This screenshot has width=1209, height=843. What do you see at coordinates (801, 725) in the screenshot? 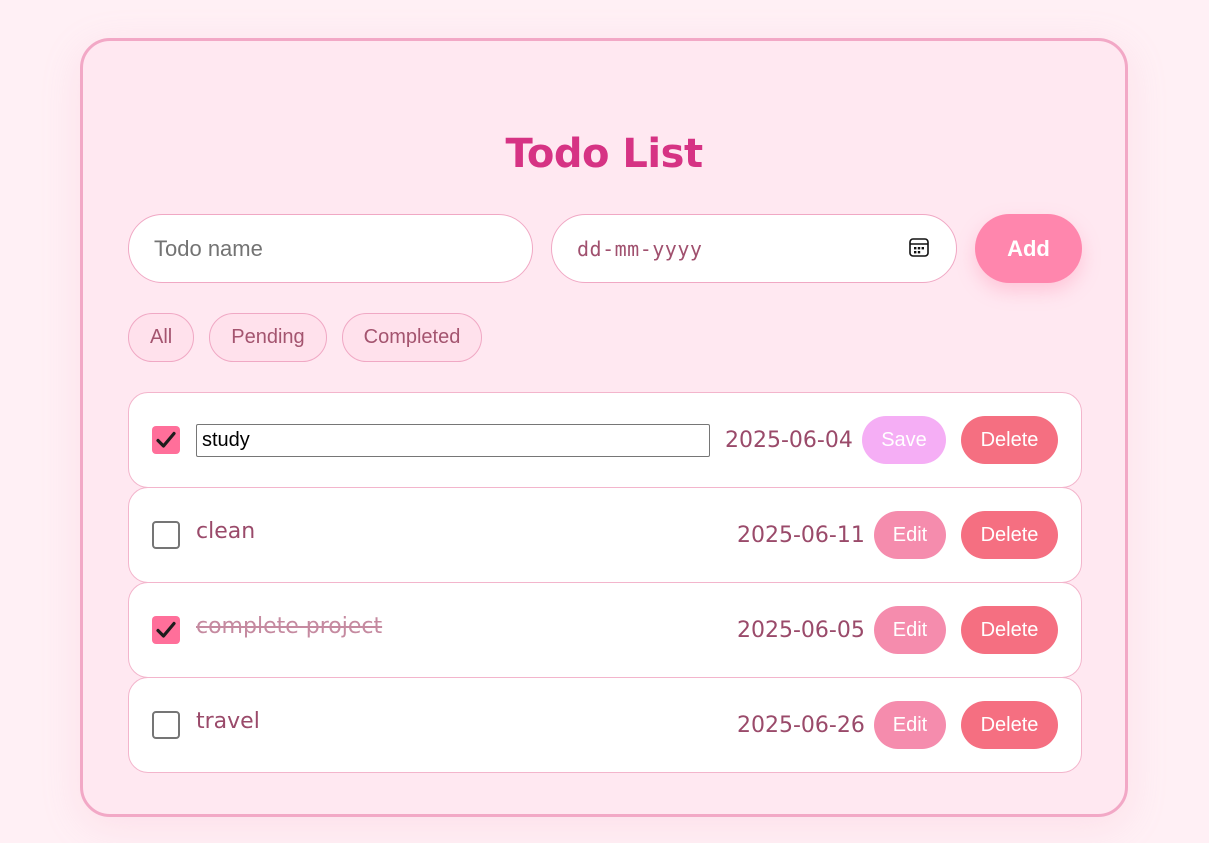
I see `todo-date: 2025-06-26` at bounding box center [801, 725].